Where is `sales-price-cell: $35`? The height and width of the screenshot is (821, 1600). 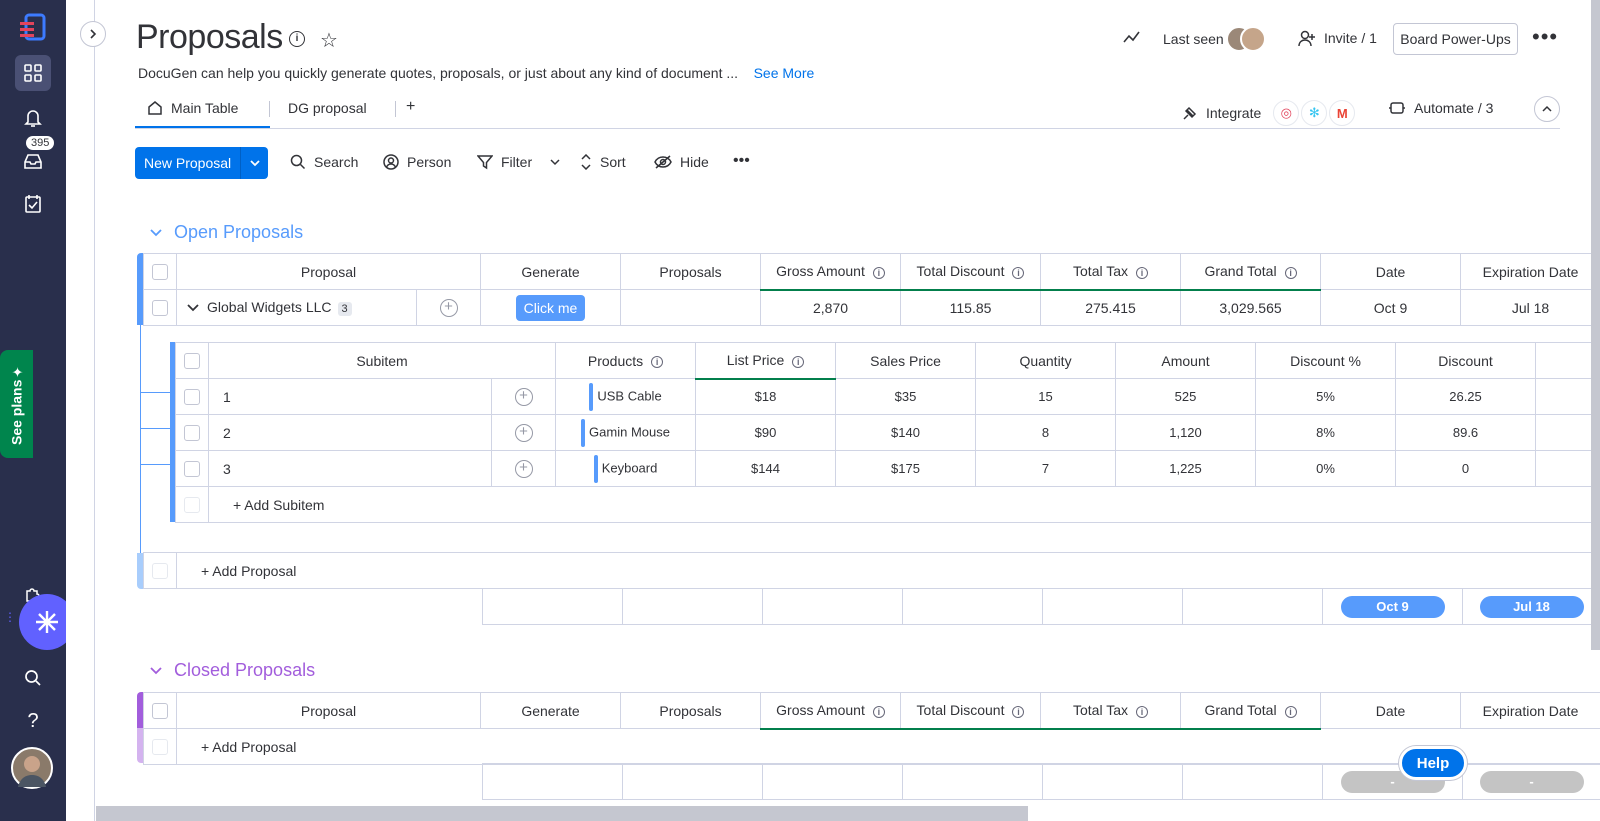
sales-price-cell: $35 is located at coordinates (906, 396).